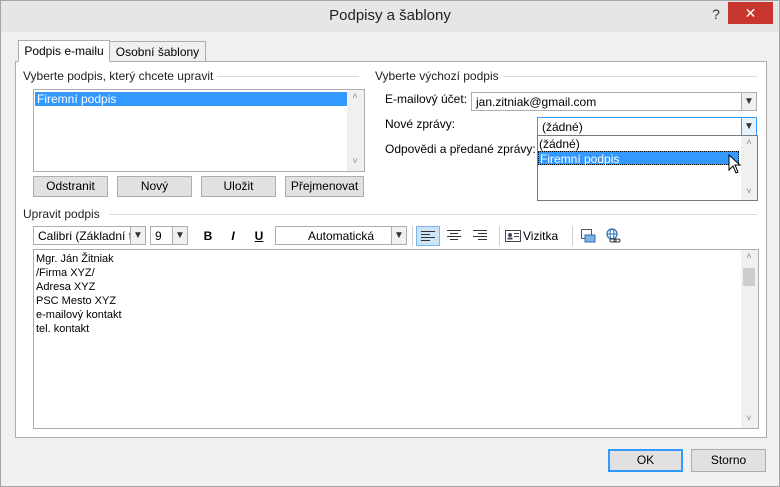 The height and width of the screenshot is (487, 780). I want to click on window-title: Podpisy a šablony, so click(390, 15).